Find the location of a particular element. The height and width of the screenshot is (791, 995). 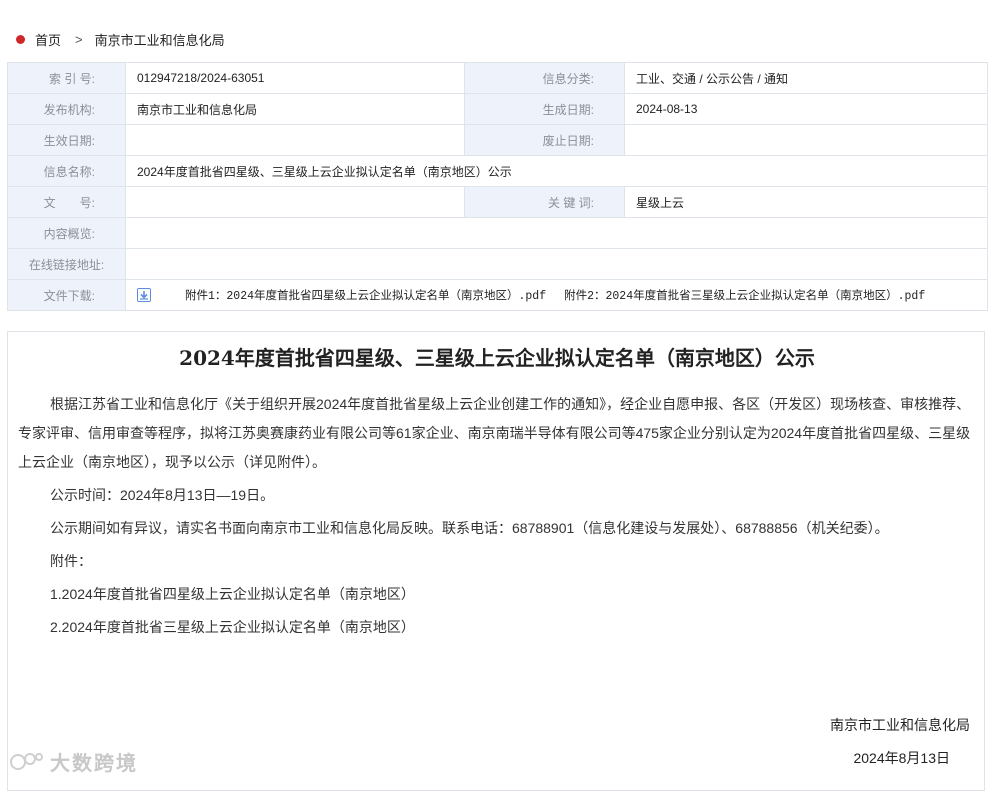

overview-value is located at coordinates (556, 233).